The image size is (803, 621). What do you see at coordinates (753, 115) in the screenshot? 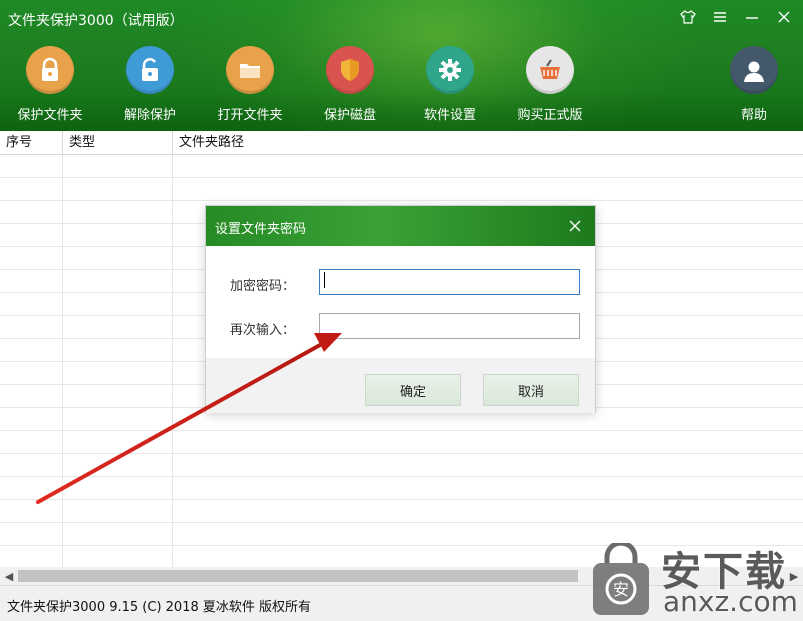
I see `help-label: 帮助` at bounding box center [753, 115].